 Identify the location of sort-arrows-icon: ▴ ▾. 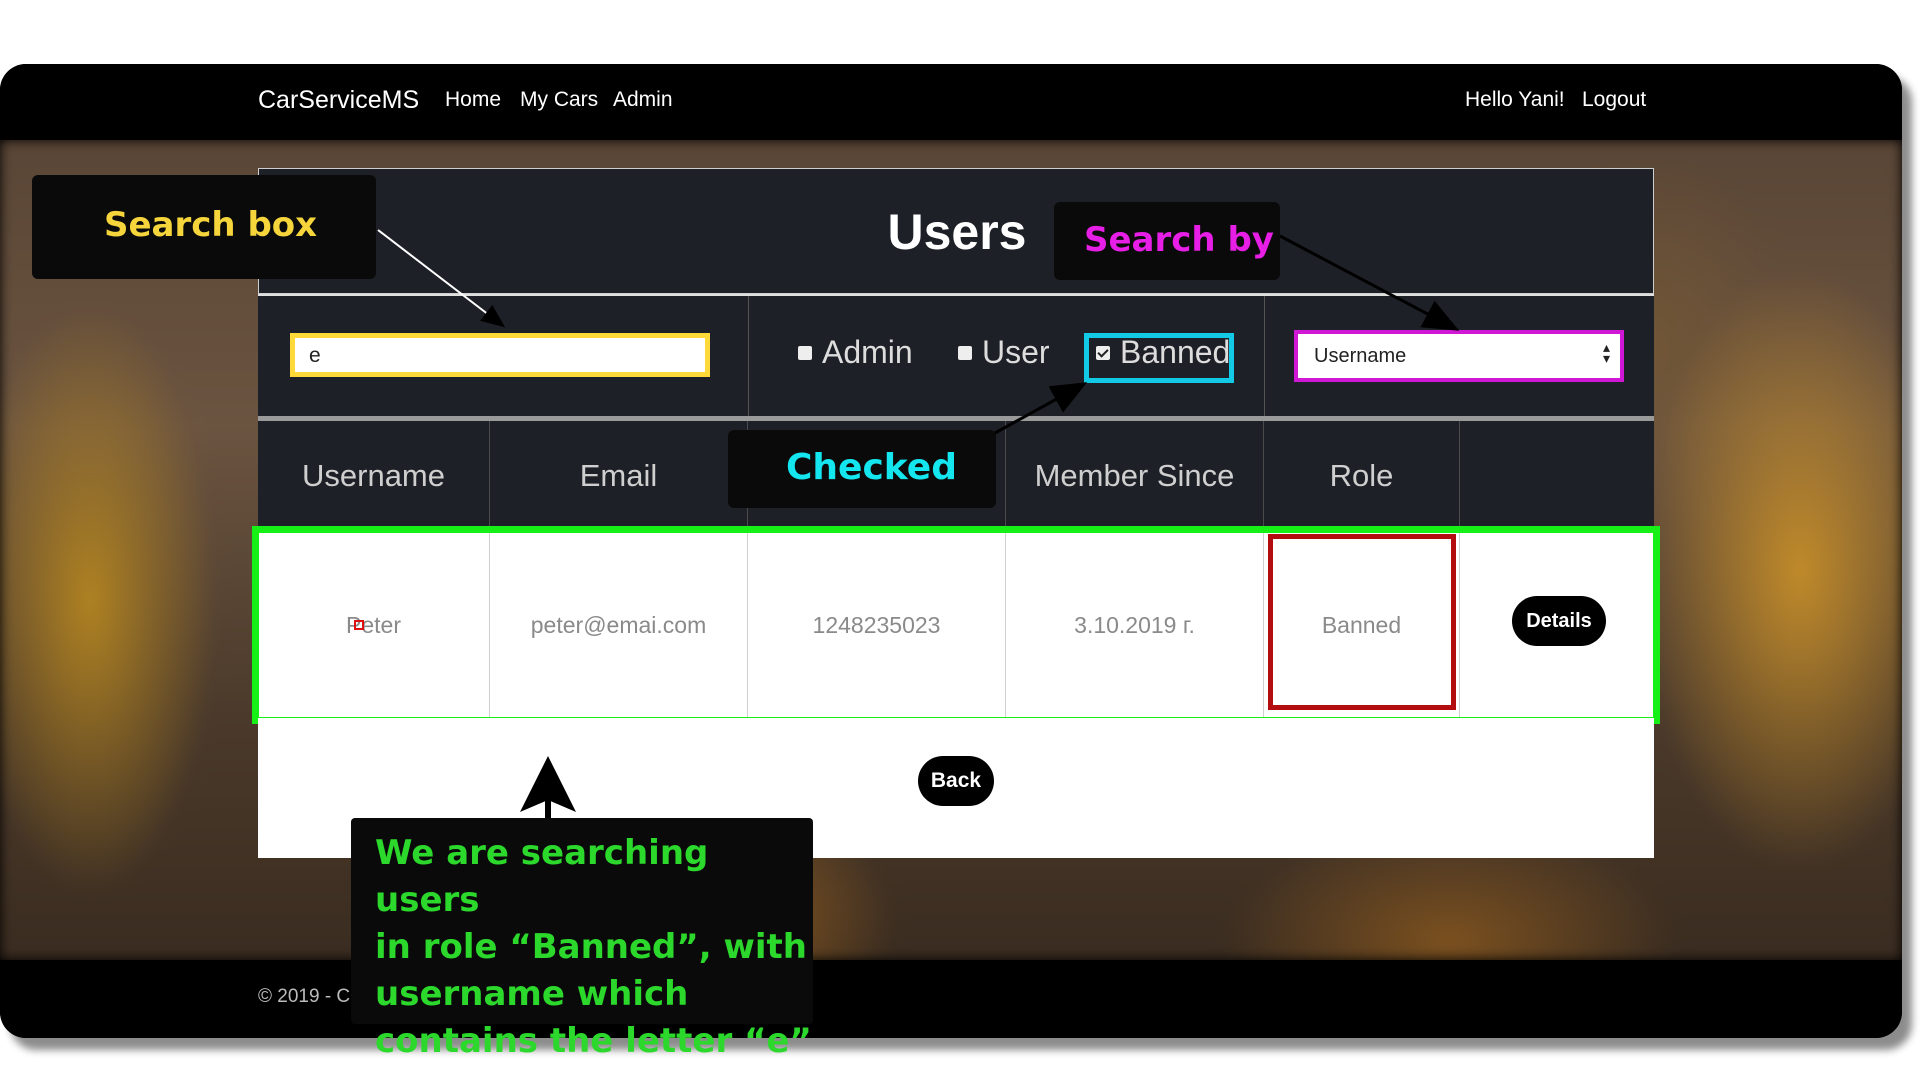
(1606, 352).